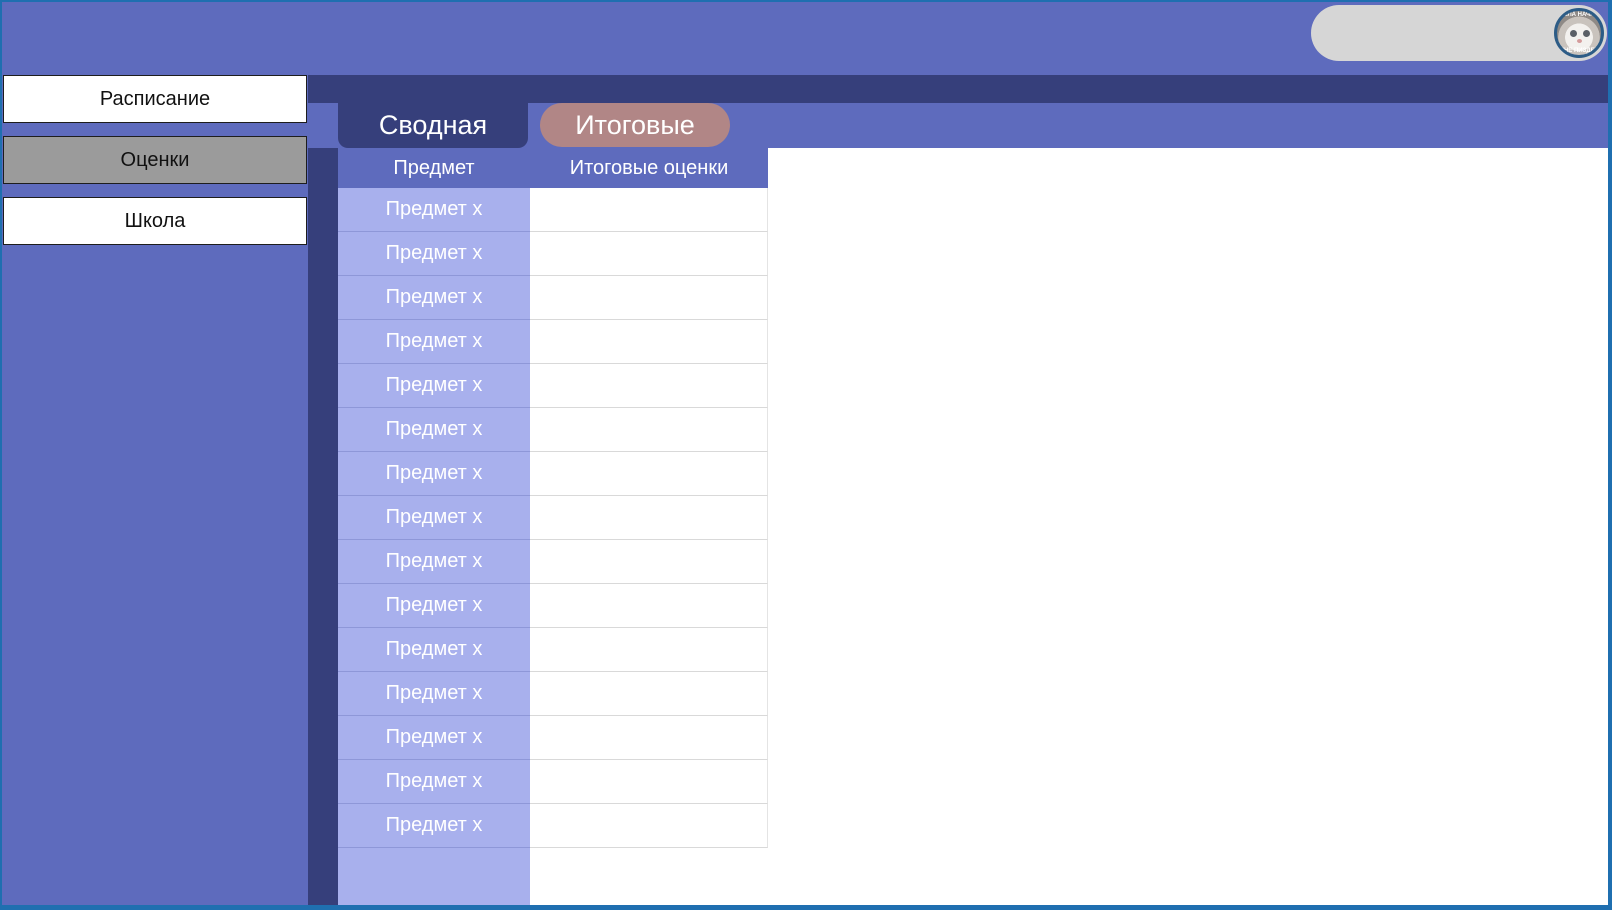 This screenshot has height=910, width=1612. I want to click on avatar: КОЛА НАЧАЛ МНЕ ПИЗДЕЦ, so click(1579, 33).